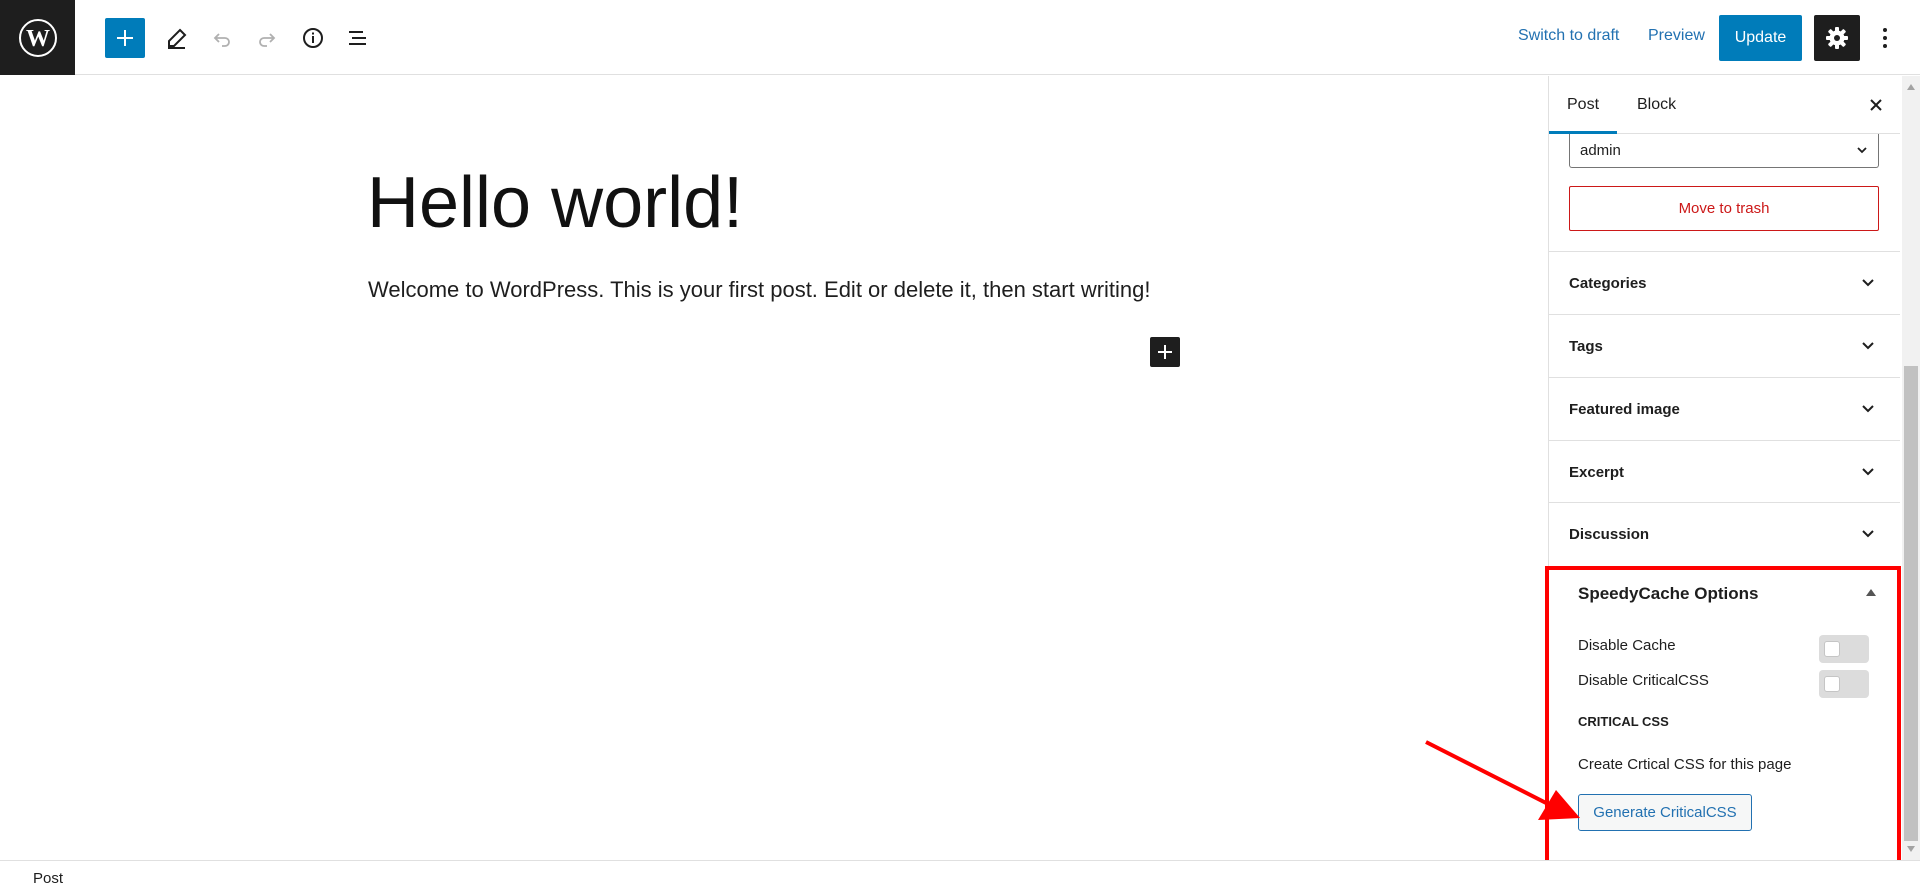 Image resolution: width=1920 pixels, height=893 pixels. What do you see at coordinates (960, 876) in the screenshot?
I see `block-breadcrumb-bar: Post` at bounding box center [960, 876].